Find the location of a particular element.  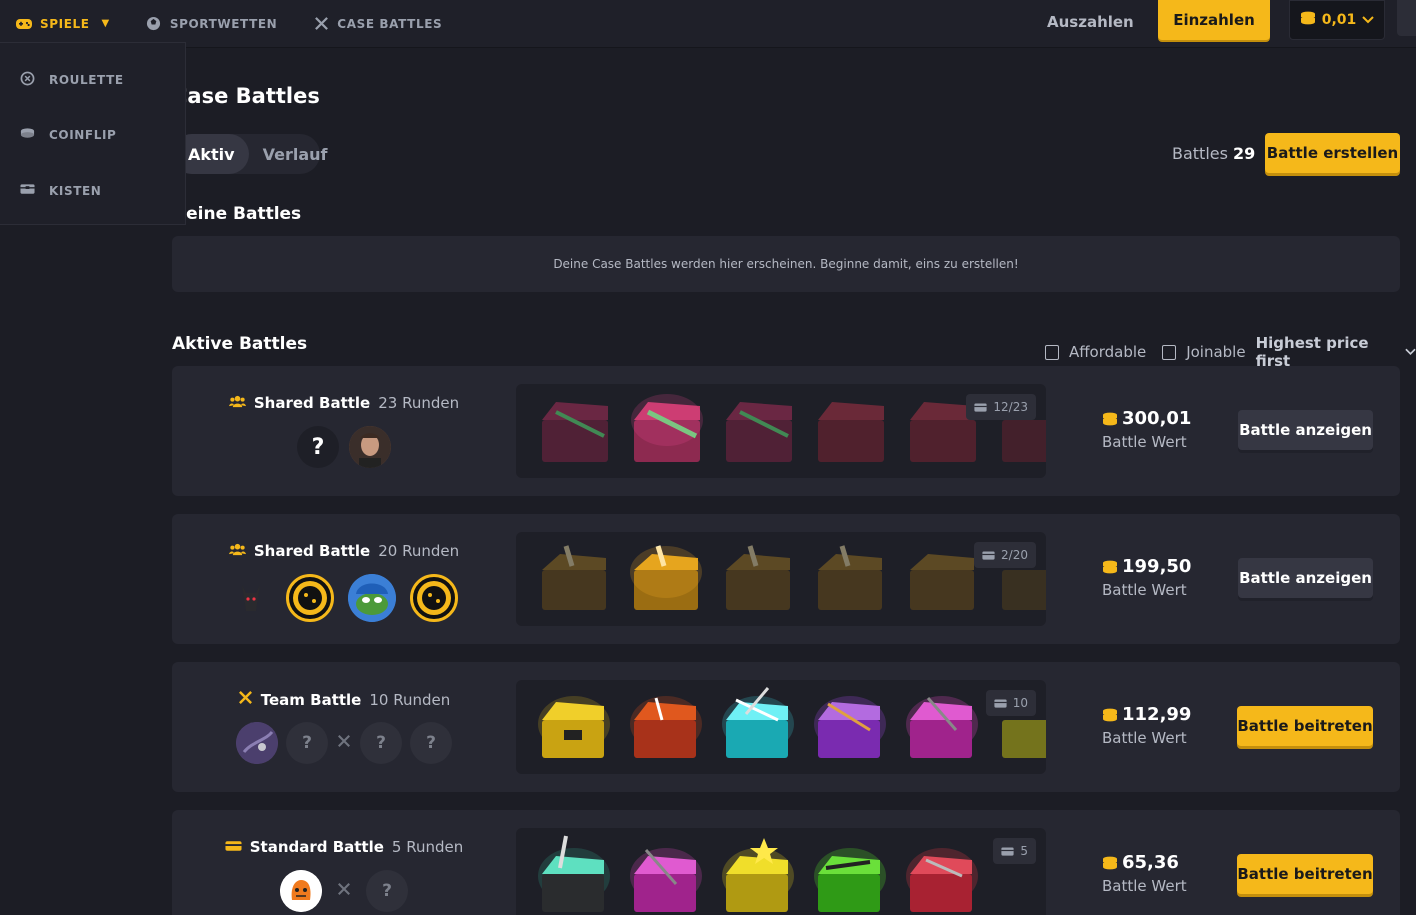

battle-header: Shared Battle 23 Runden is located at coordinates (344, 403).